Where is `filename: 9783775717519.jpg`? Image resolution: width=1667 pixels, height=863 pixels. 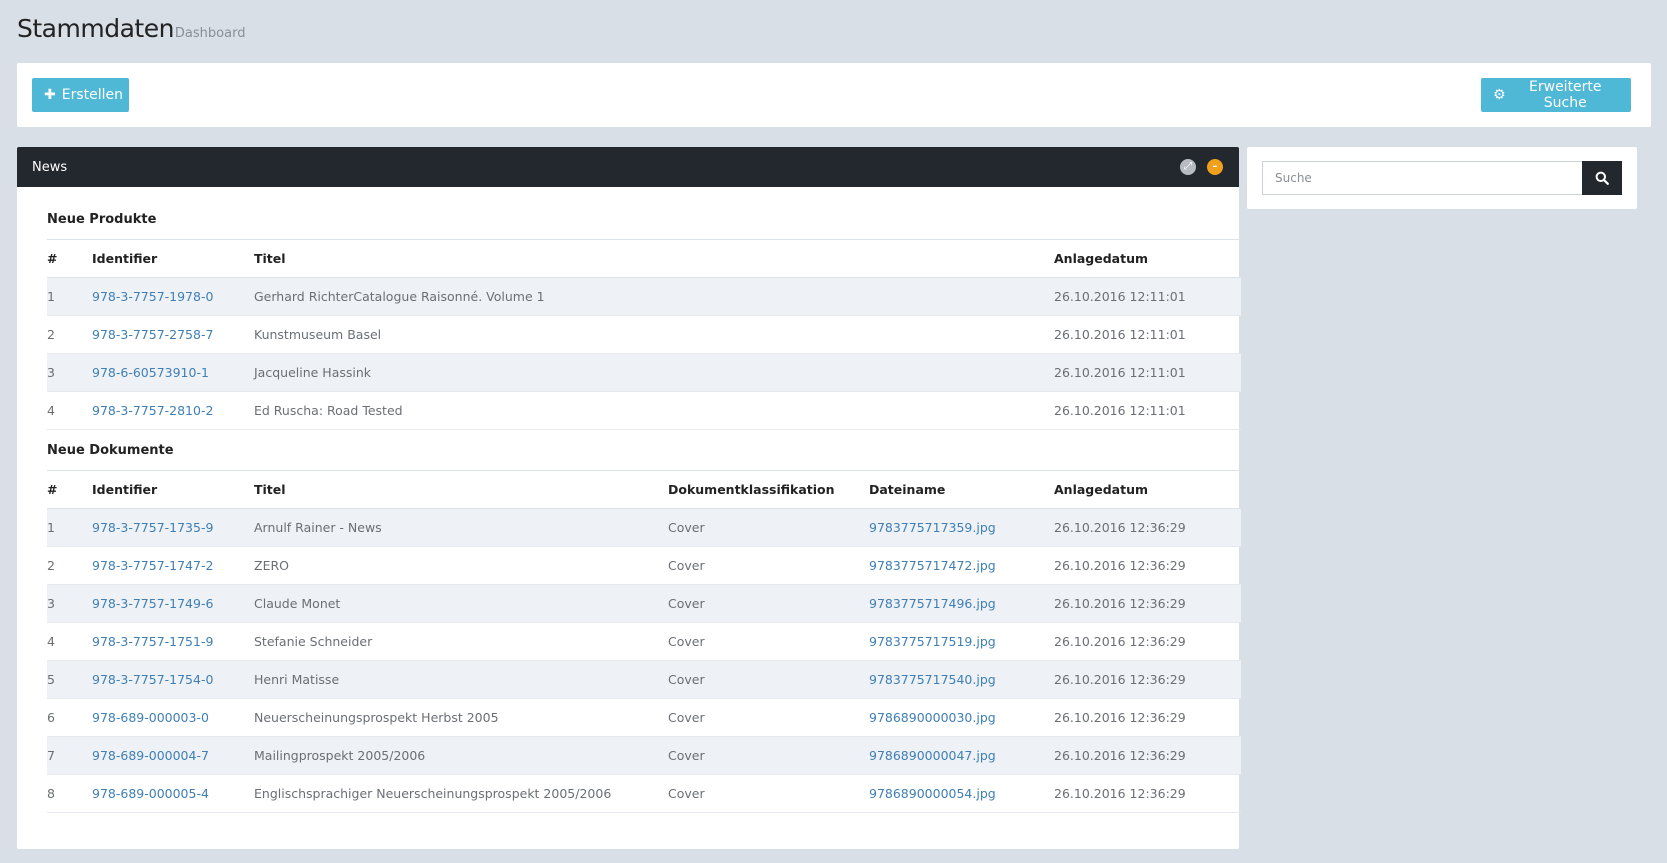
filename: 9783775717519.jpg is located at coordinates (961, 641).